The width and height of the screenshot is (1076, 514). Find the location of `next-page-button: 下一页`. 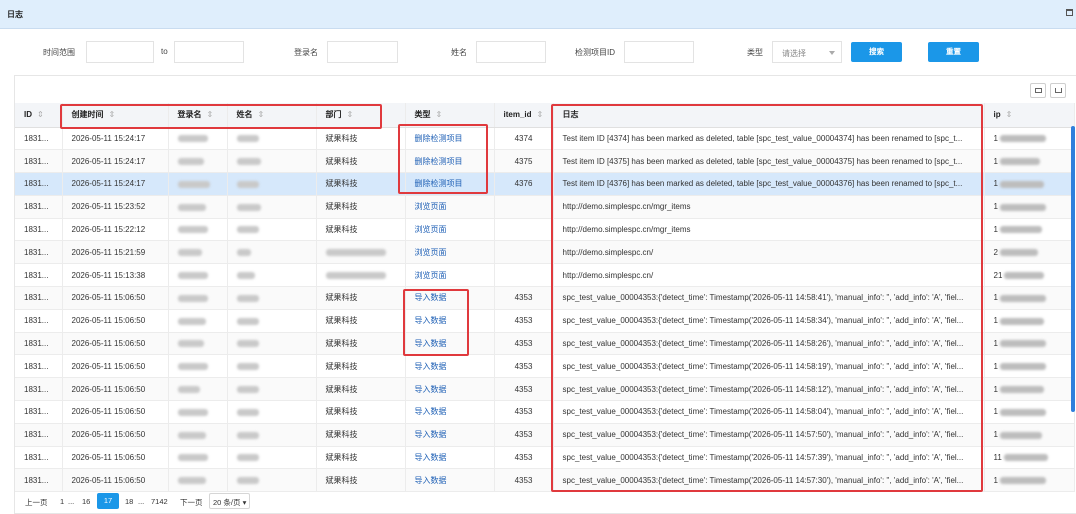

next-page-button: 下一页 is located at coordinates (191, 502).